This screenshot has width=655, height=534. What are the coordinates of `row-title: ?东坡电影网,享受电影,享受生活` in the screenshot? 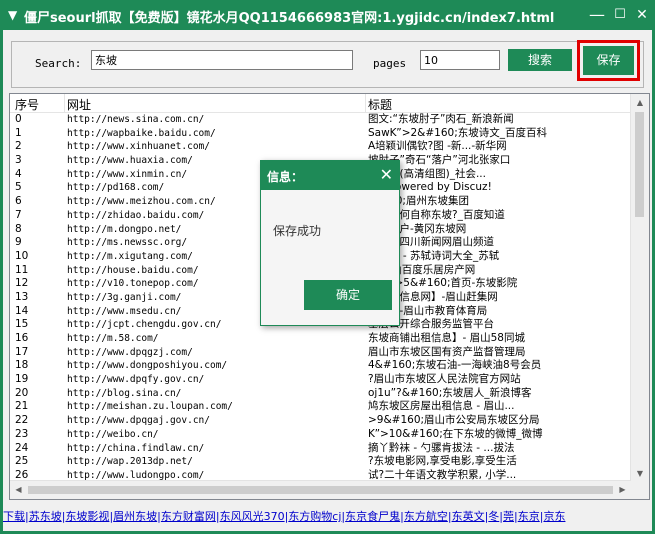 It's located at (442, 461).